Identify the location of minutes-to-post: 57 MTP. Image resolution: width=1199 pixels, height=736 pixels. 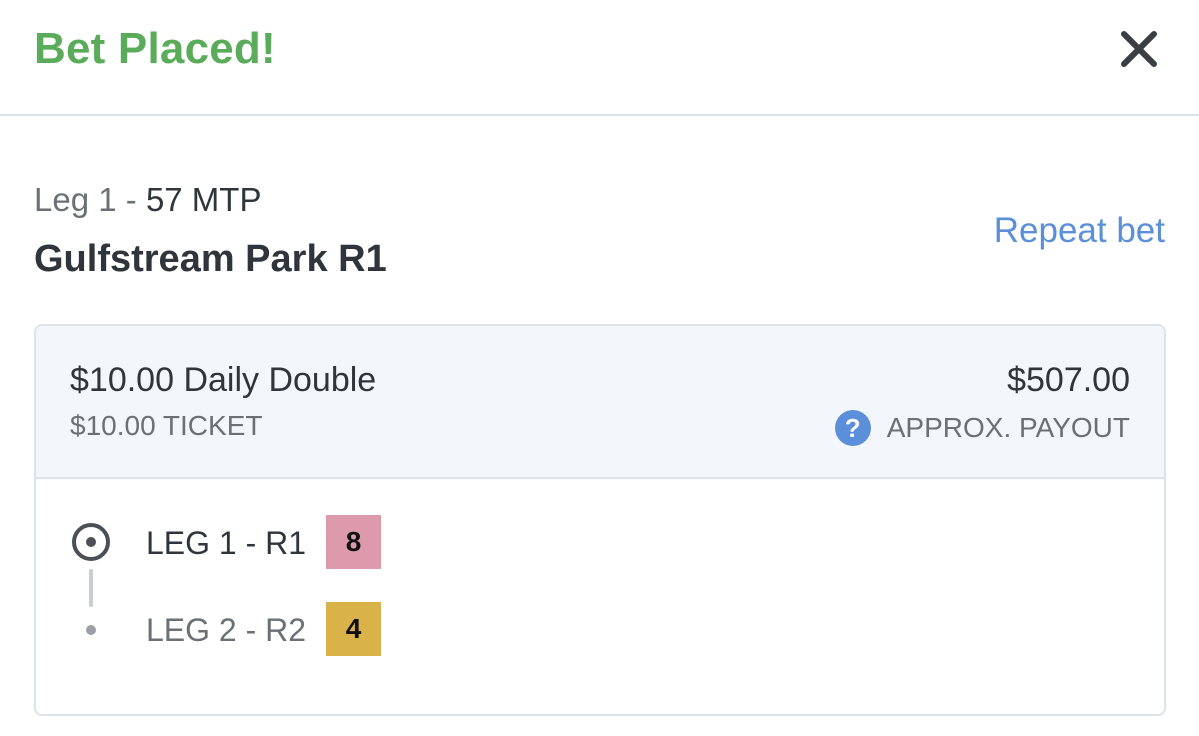
(203, 199).